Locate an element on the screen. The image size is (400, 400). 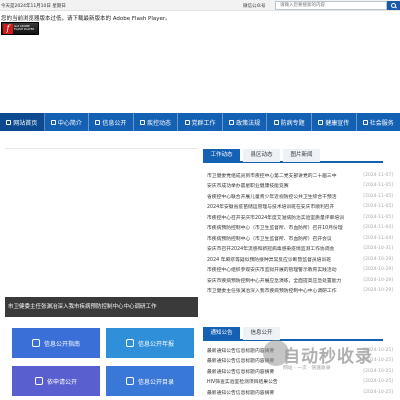
news-title: 2024 年麻疹等疑似预防接种异常反应诊断暨监督员培训班 is located at coordinates (282, 259).